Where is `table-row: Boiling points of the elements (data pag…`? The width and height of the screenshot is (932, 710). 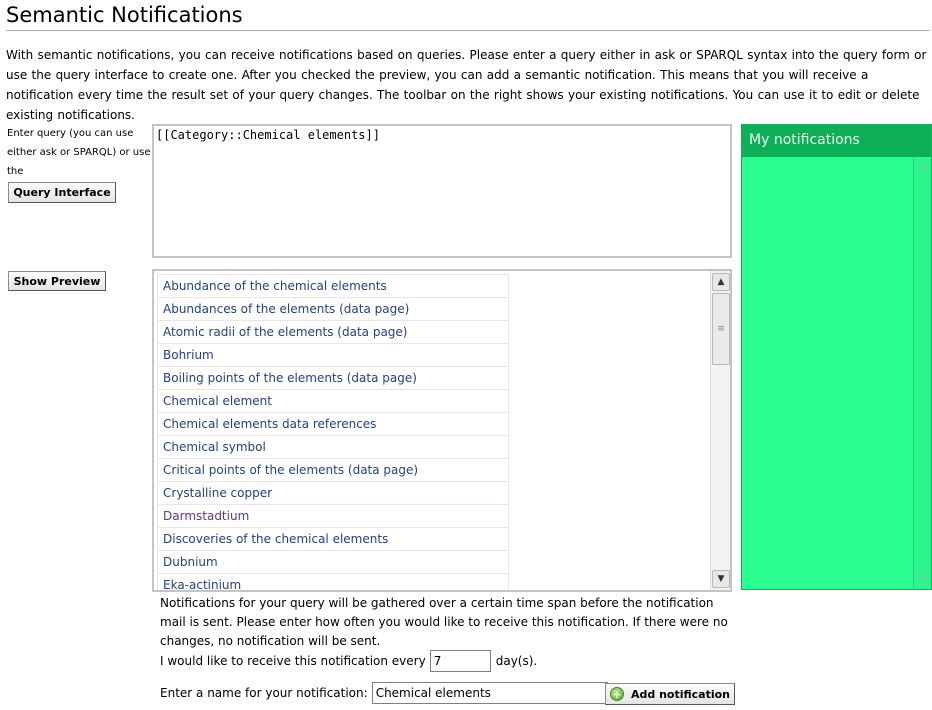
table-row: Boiling points of the elements (data pag… is located at coordinates (333, 378).